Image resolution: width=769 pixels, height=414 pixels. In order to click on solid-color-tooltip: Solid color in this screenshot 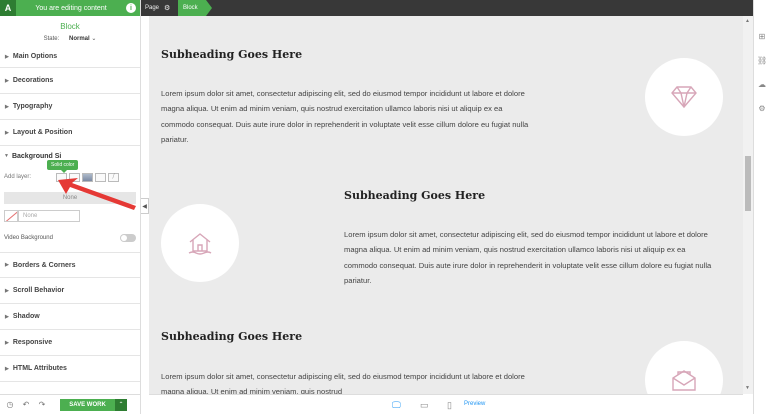, I will do `click(63, 166)`.